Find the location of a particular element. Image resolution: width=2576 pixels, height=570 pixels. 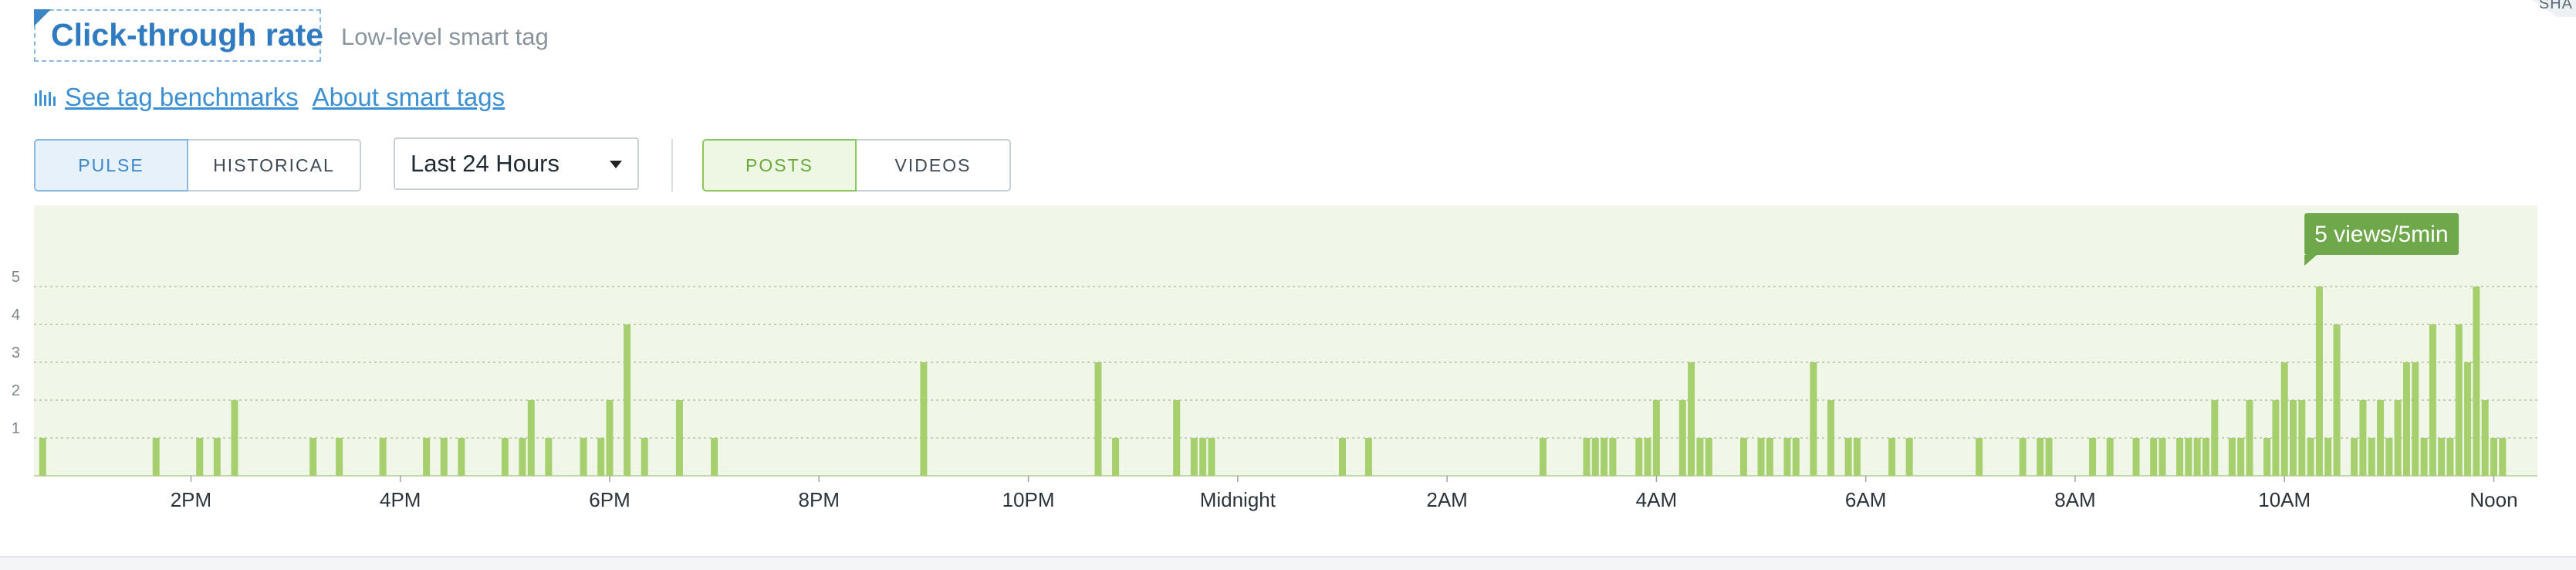

content-toggle: POSTS VIDEOS is located at coordinates (856, 165).